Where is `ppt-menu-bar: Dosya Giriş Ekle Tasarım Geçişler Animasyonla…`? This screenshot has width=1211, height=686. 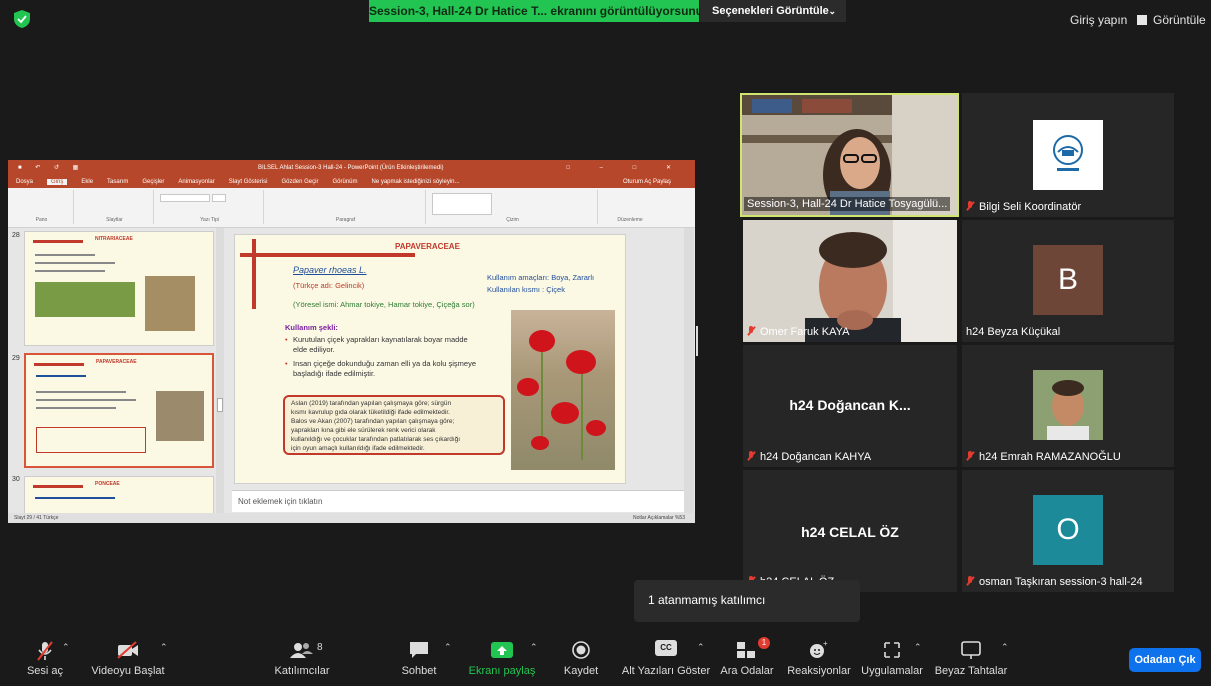 ppt-menu-bar: Dosya Giriş Ekle Tasarım Geçişler Animasyonla… is located at coordinates (351, 182).